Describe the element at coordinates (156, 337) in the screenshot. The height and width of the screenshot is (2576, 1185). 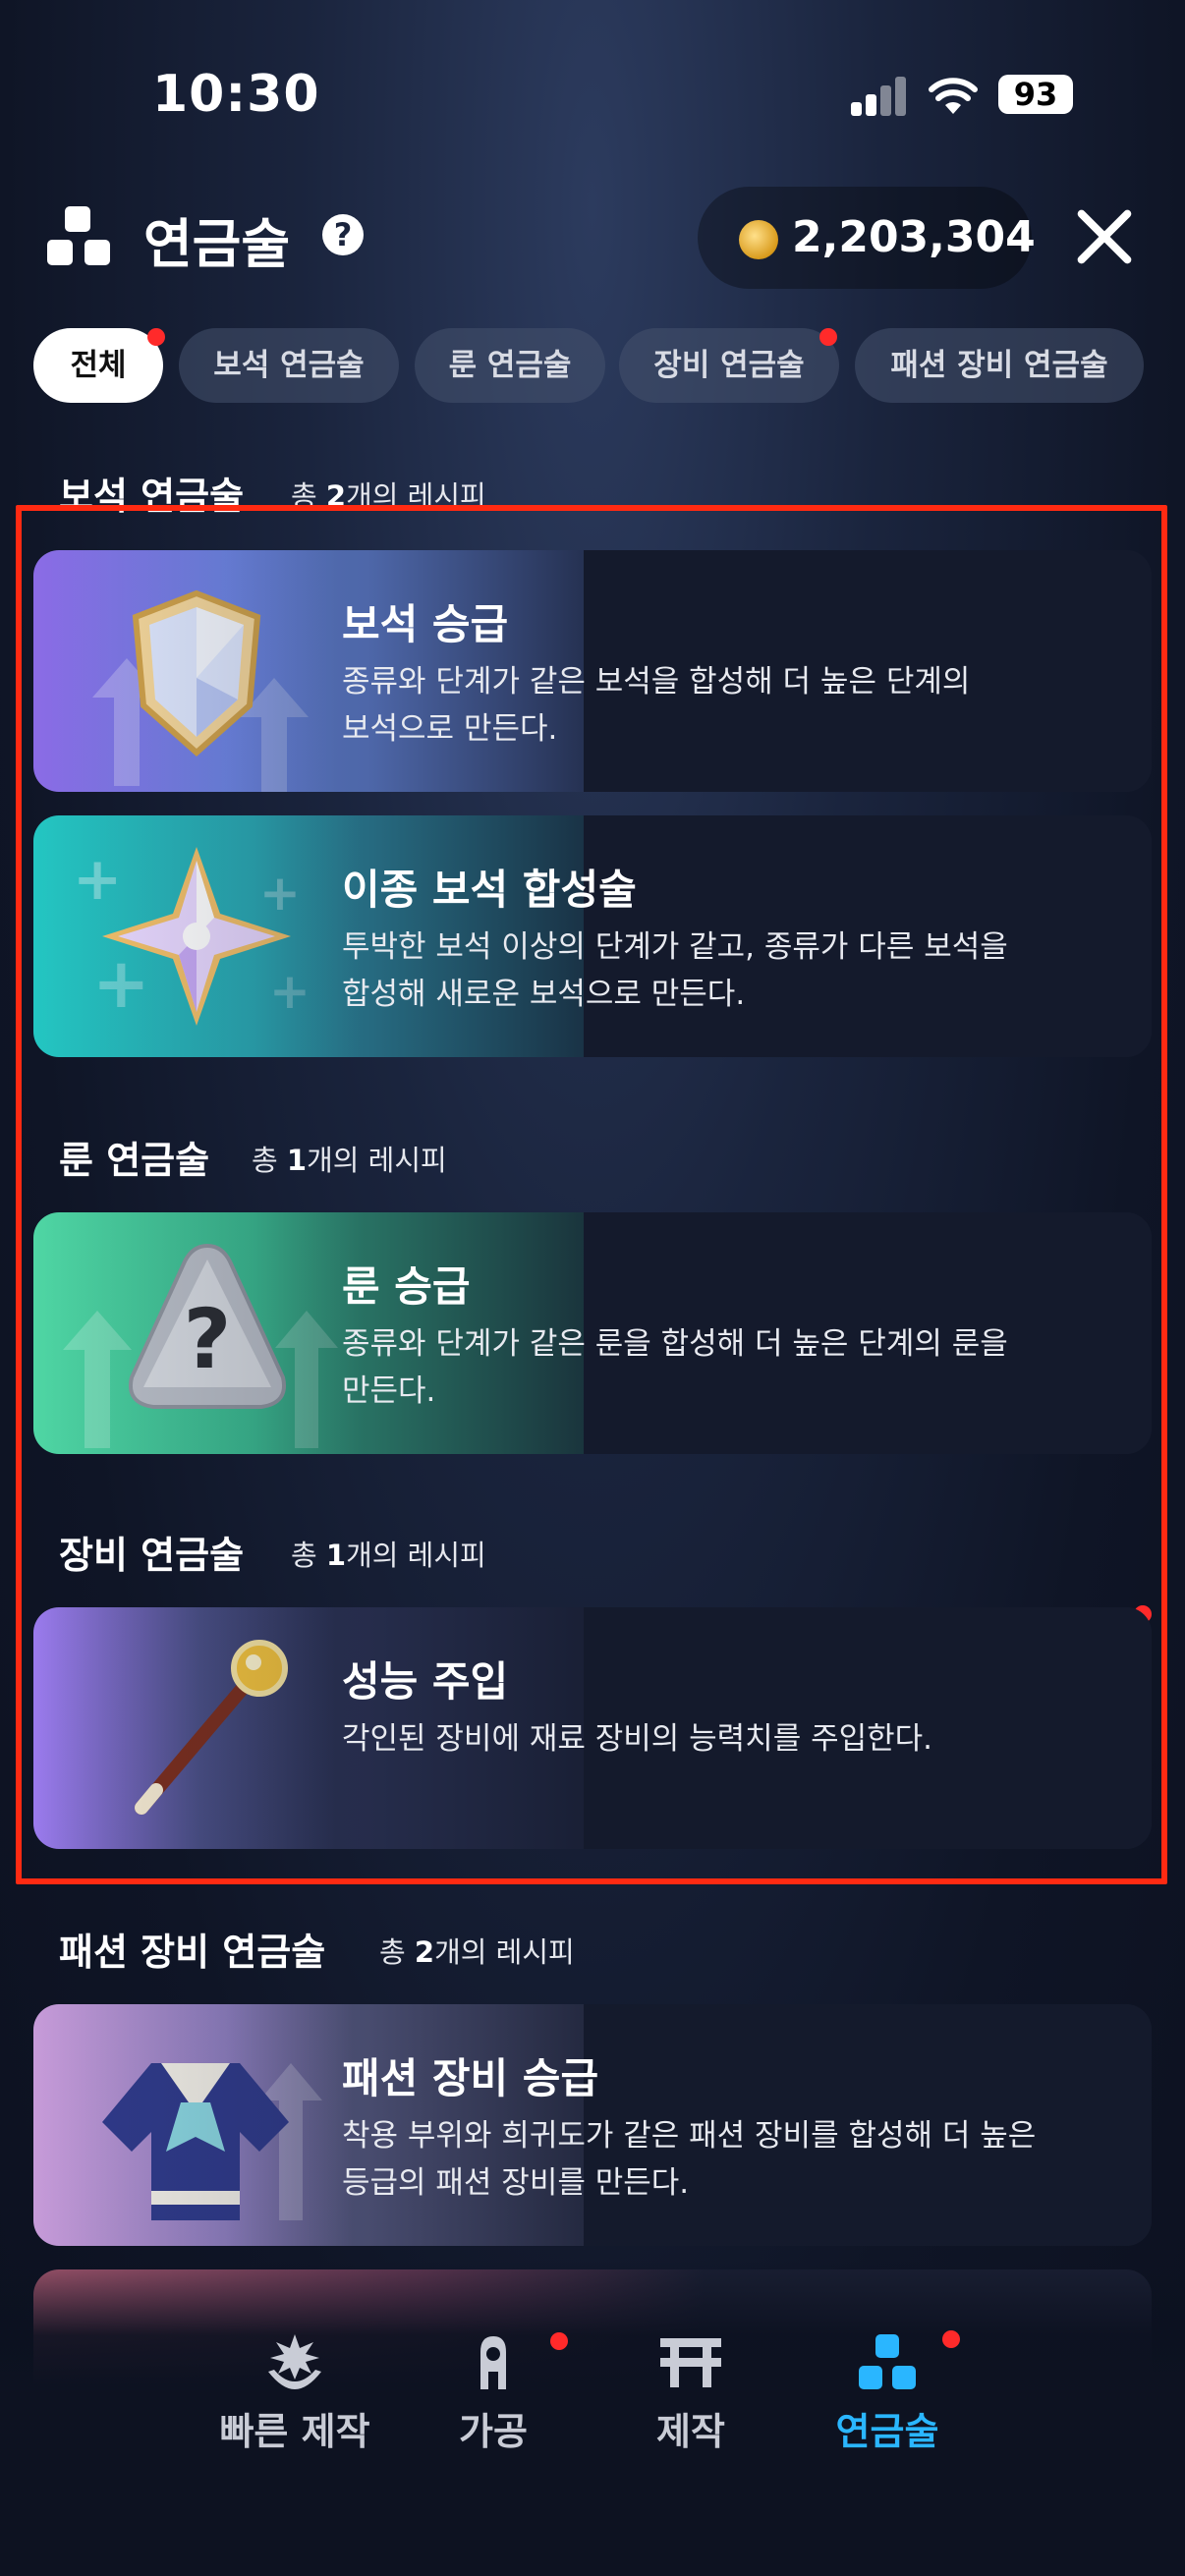
I see `tab-all-notification-dot` at that location.